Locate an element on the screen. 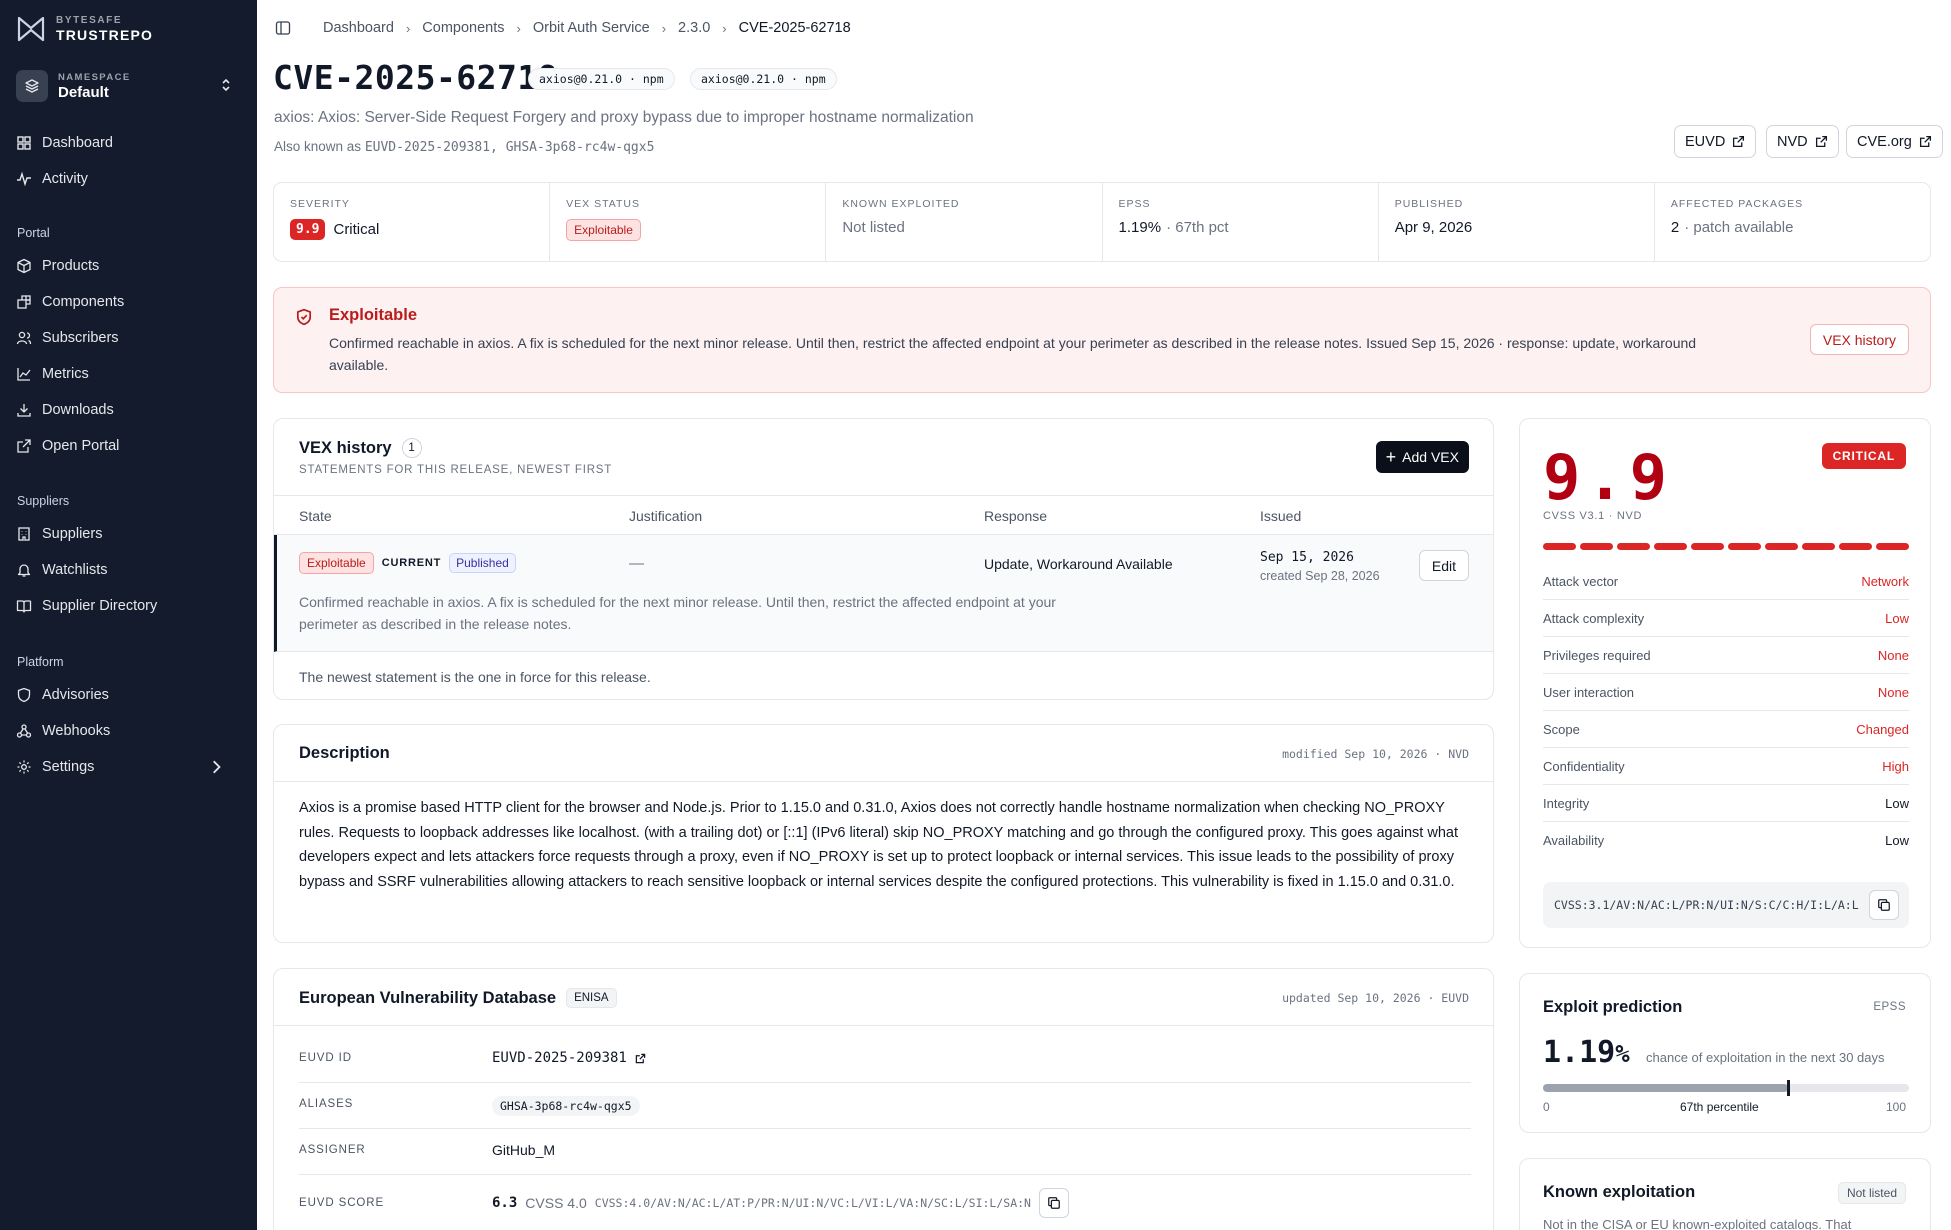 The width and height of the screenshot is (1951, 1230). nav-components: Components is located at coordinates (129, 302).